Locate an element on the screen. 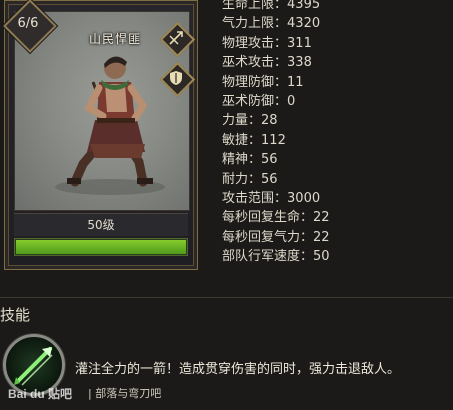  stat-row: 攻击范围：3000 is located at coordinates (276, 198).